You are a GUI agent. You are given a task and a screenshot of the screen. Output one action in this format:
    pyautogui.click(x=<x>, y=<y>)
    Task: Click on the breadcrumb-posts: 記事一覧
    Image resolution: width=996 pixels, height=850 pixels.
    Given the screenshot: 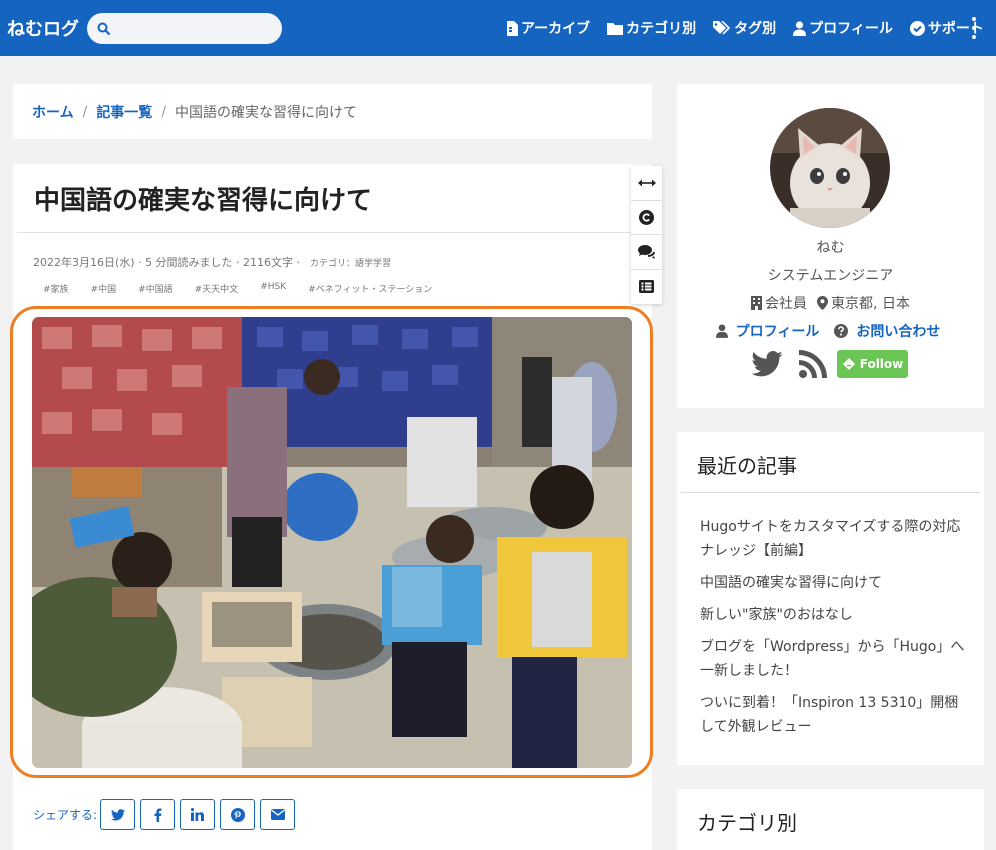 What is the action you would take?
    pyautogui.click(x=124, y=112)
    